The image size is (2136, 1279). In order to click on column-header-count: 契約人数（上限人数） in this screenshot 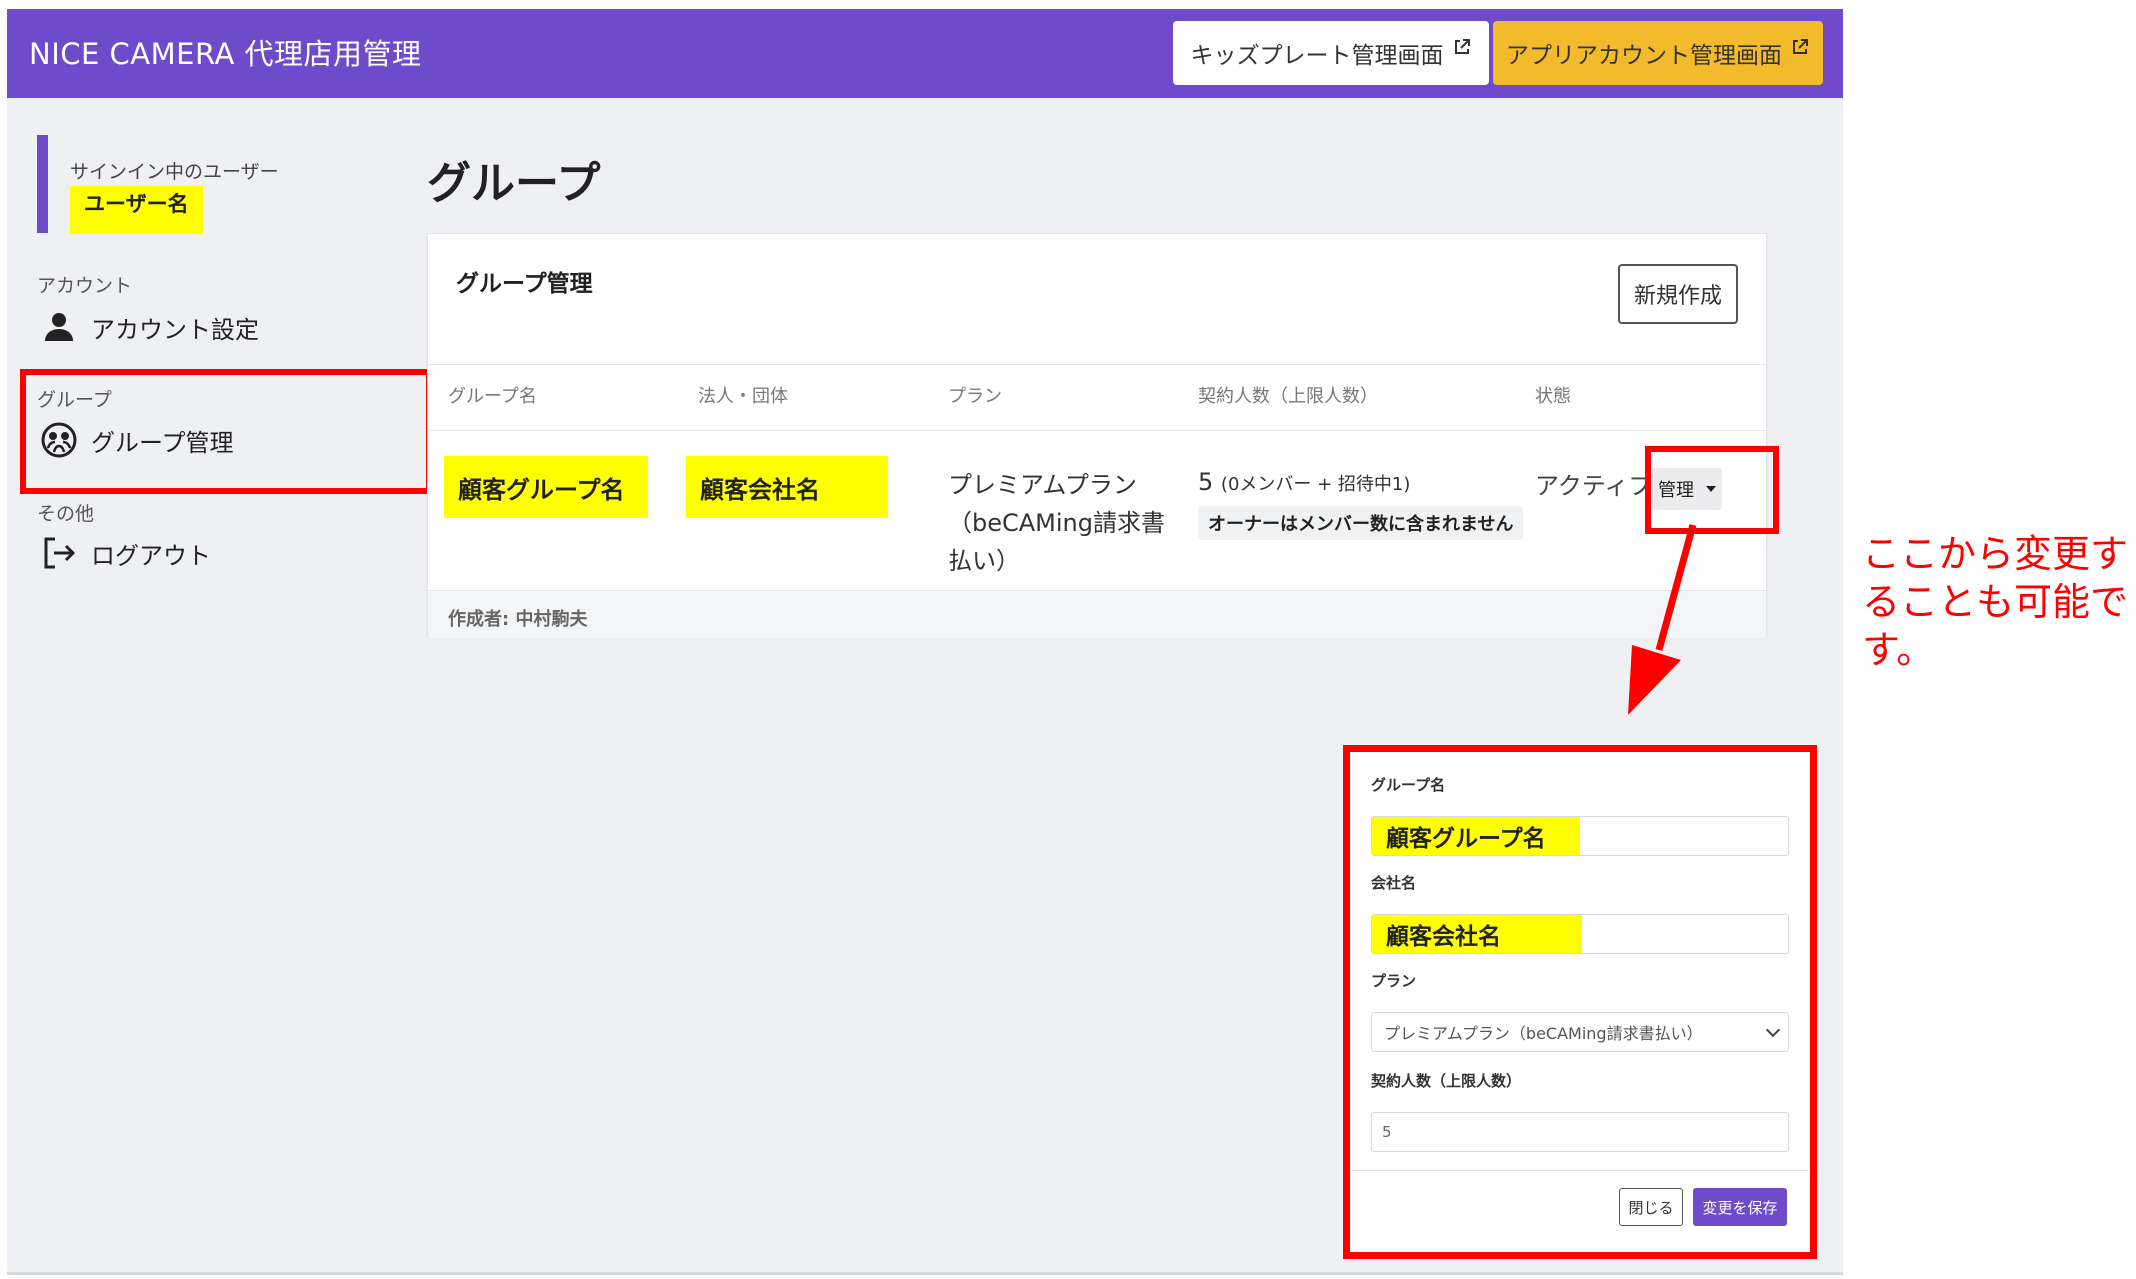, I will do `click(1288, 396)`.